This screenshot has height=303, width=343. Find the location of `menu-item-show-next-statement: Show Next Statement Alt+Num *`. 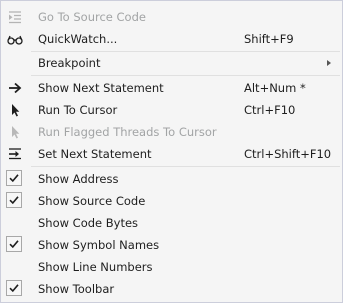

menu-item-show-next-statement: Show Next Statement Alt+Num * is located at coordinates (171, 88).